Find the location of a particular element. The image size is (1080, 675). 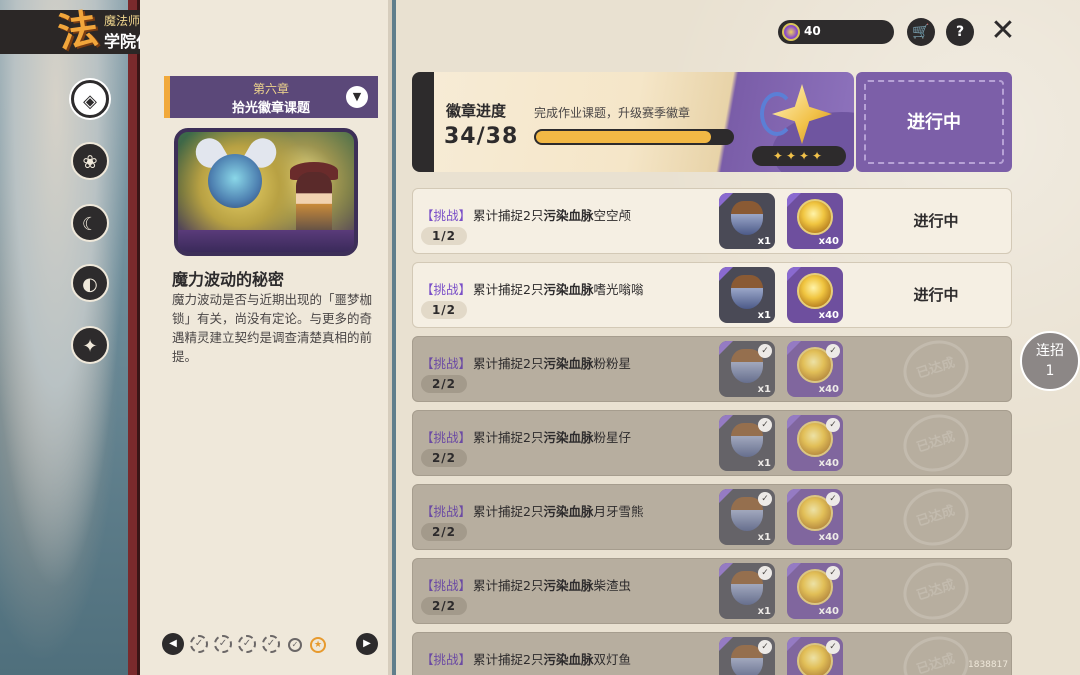

story-illustration is located at coordinates (266, 192).